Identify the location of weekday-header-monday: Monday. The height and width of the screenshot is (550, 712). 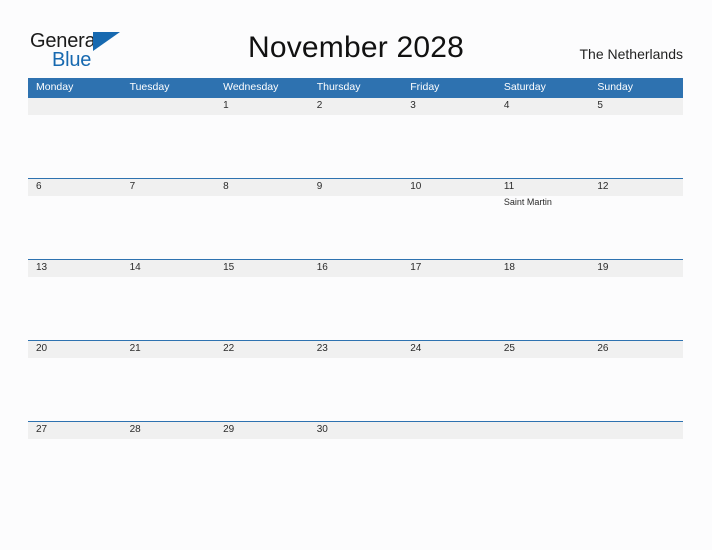
(55, 87).